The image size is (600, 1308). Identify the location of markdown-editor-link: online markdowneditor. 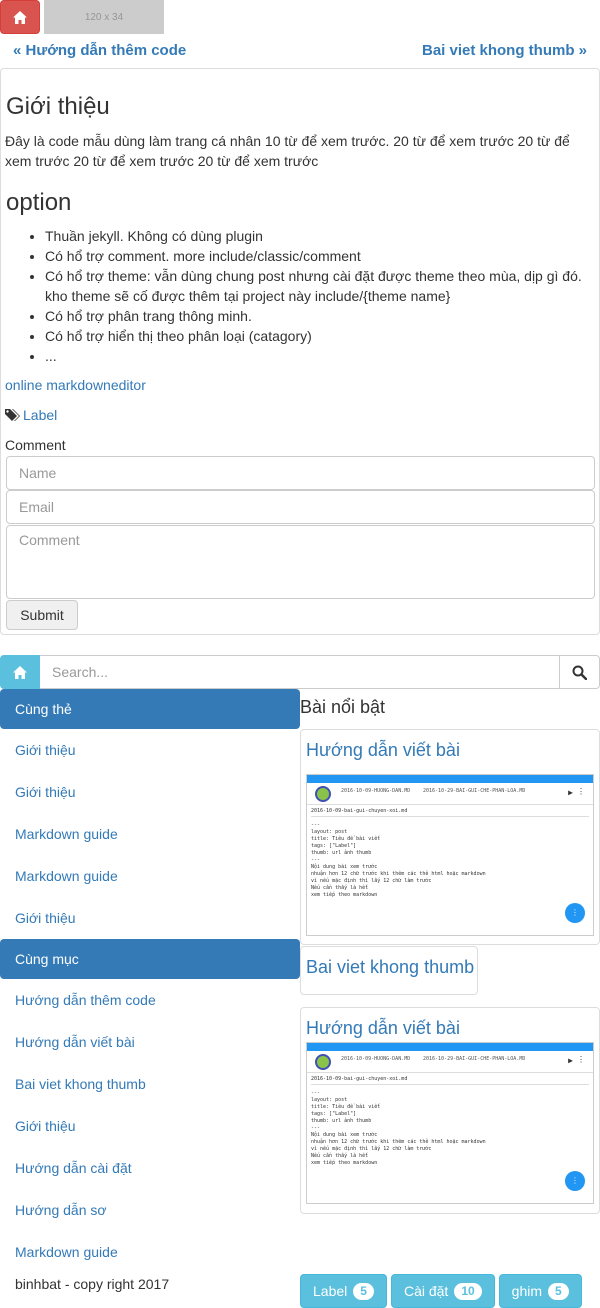
(75, 385).